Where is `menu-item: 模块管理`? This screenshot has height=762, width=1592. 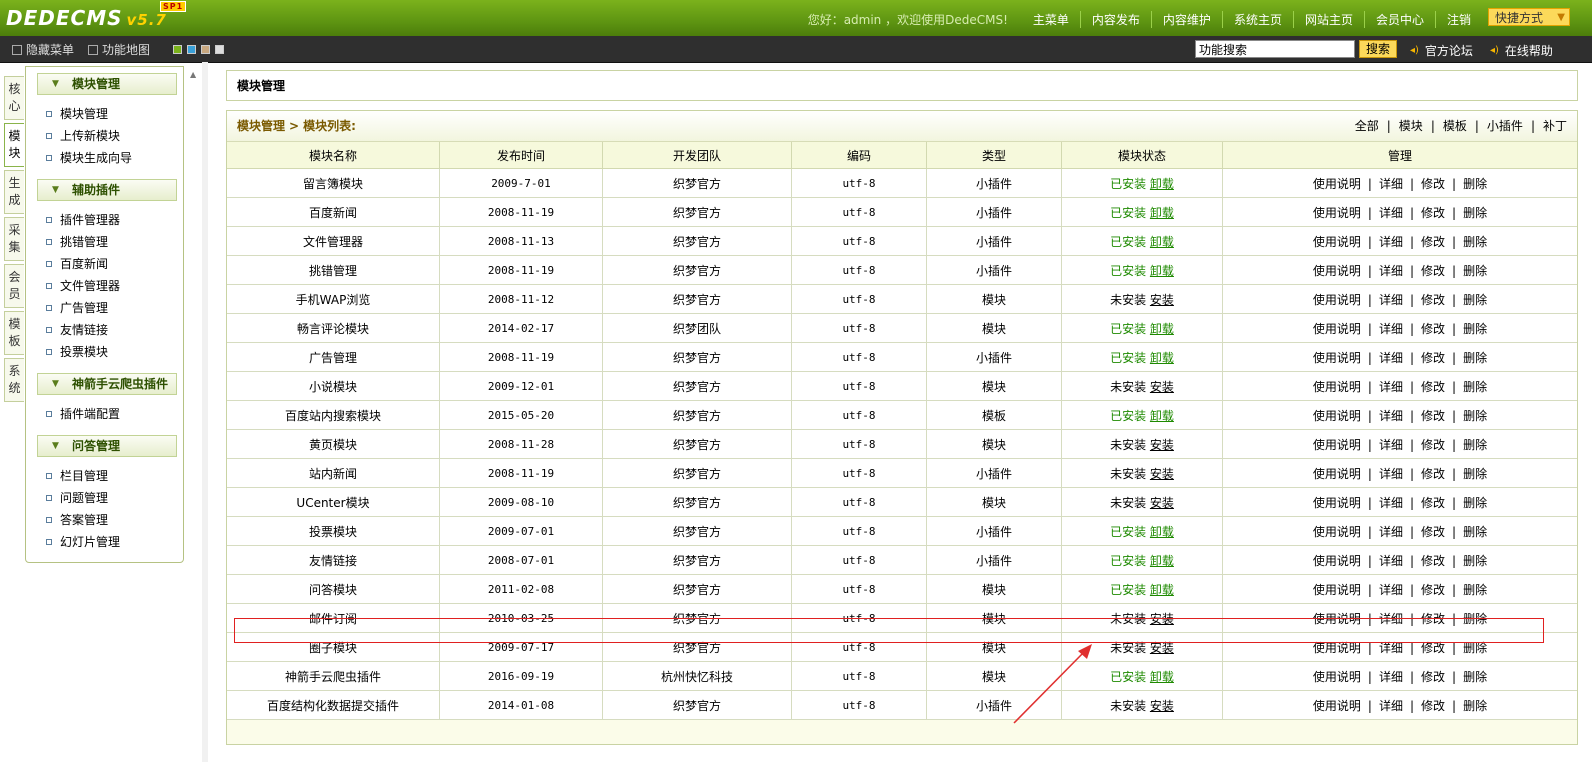
menu-item: 模块管理 is located at coordinates (114, 114).